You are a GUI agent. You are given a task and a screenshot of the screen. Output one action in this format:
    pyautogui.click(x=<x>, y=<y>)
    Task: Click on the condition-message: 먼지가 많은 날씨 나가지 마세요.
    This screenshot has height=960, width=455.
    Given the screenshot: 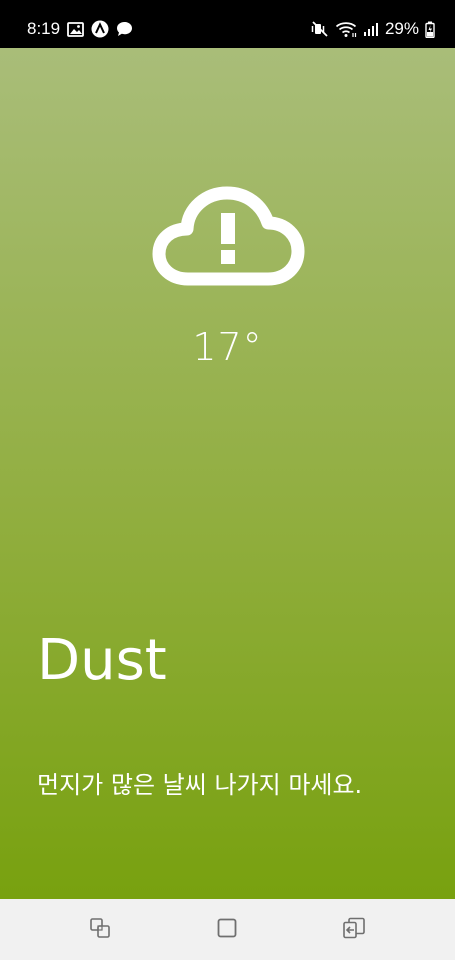 What is the action you would take?
    pyautogui.click(x=200, y=785)
    